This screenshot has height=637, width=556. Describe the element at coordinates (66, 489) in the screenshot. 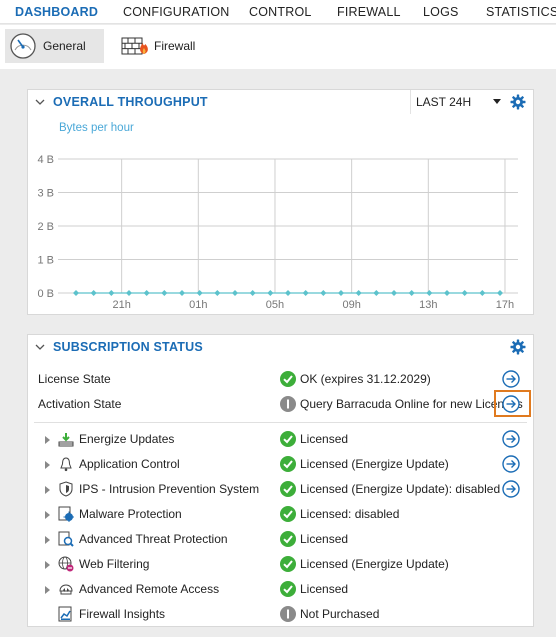

I see `shield-icon` at that location.